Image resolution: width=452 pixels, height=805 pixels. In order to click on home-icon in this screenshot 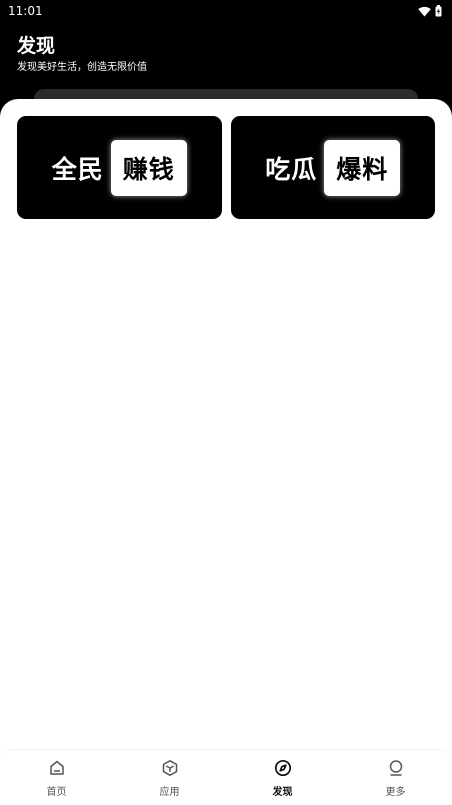, I will do `click(57, 768)`.